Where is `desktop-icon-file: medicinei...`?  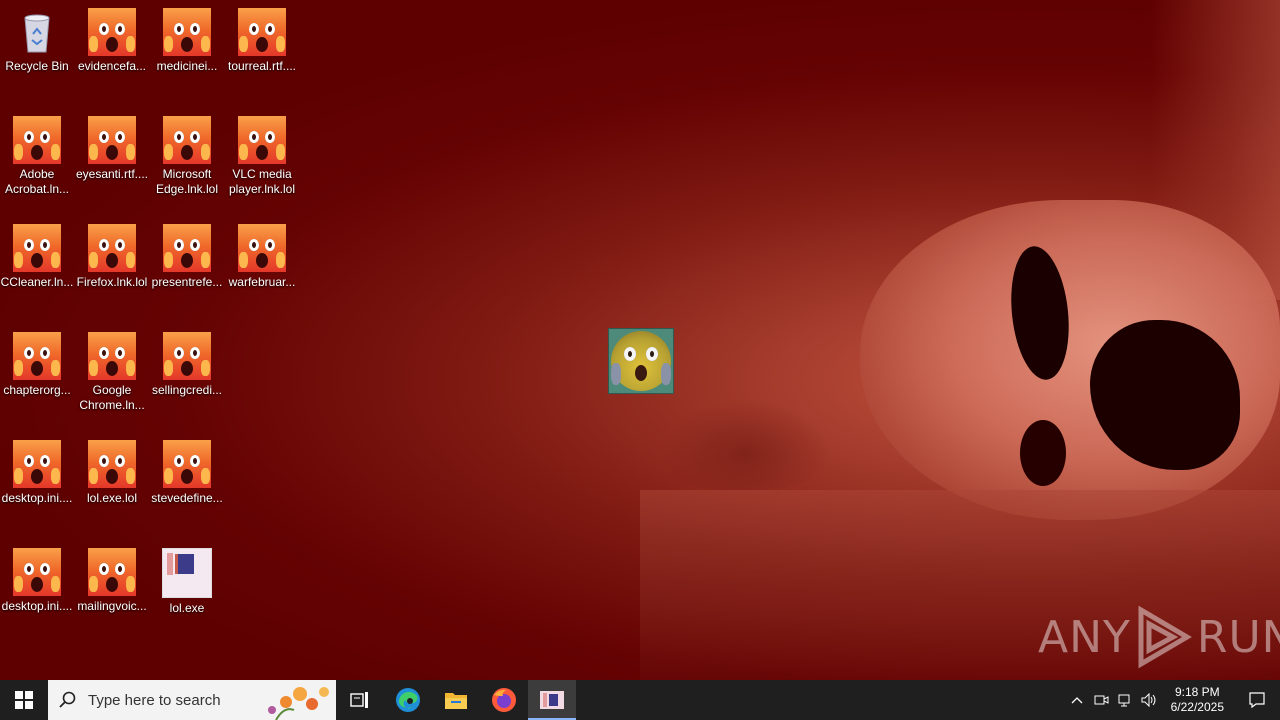 desktop-icon-file: medicinei... is located at coordinates (187, 38).